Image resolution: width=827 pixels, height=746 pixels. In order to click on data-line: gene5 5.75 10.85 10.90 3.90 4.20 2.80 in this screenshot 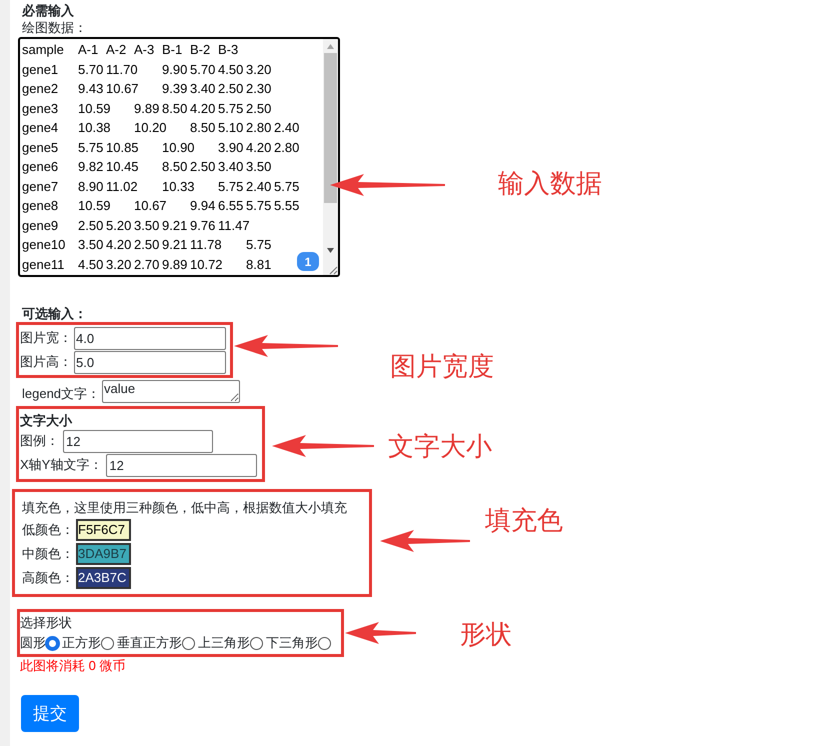, I will do `click(161, 147)`.